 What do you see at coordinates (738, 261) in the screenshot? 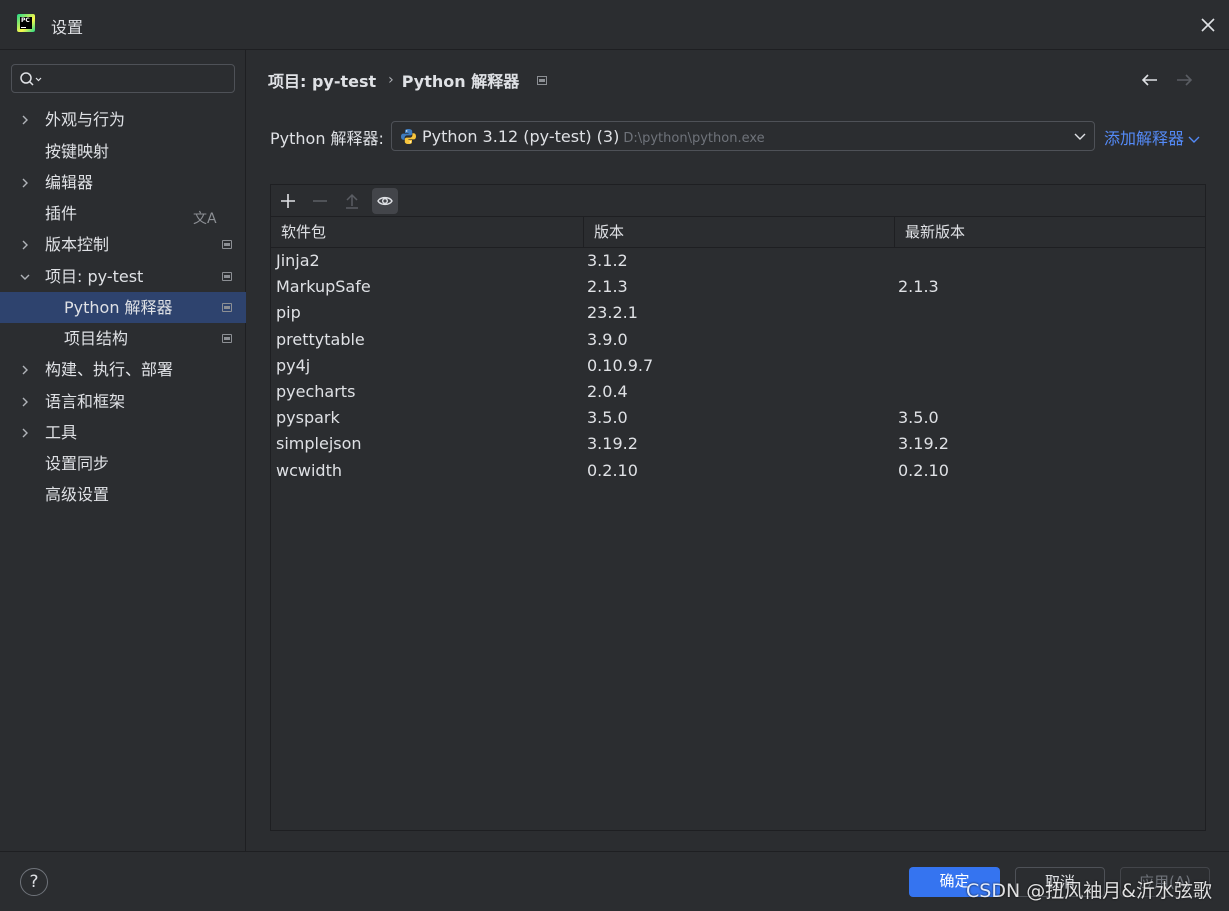
I see `table-row: Jinja2 3.1.2` at bounding box center [738, 261].